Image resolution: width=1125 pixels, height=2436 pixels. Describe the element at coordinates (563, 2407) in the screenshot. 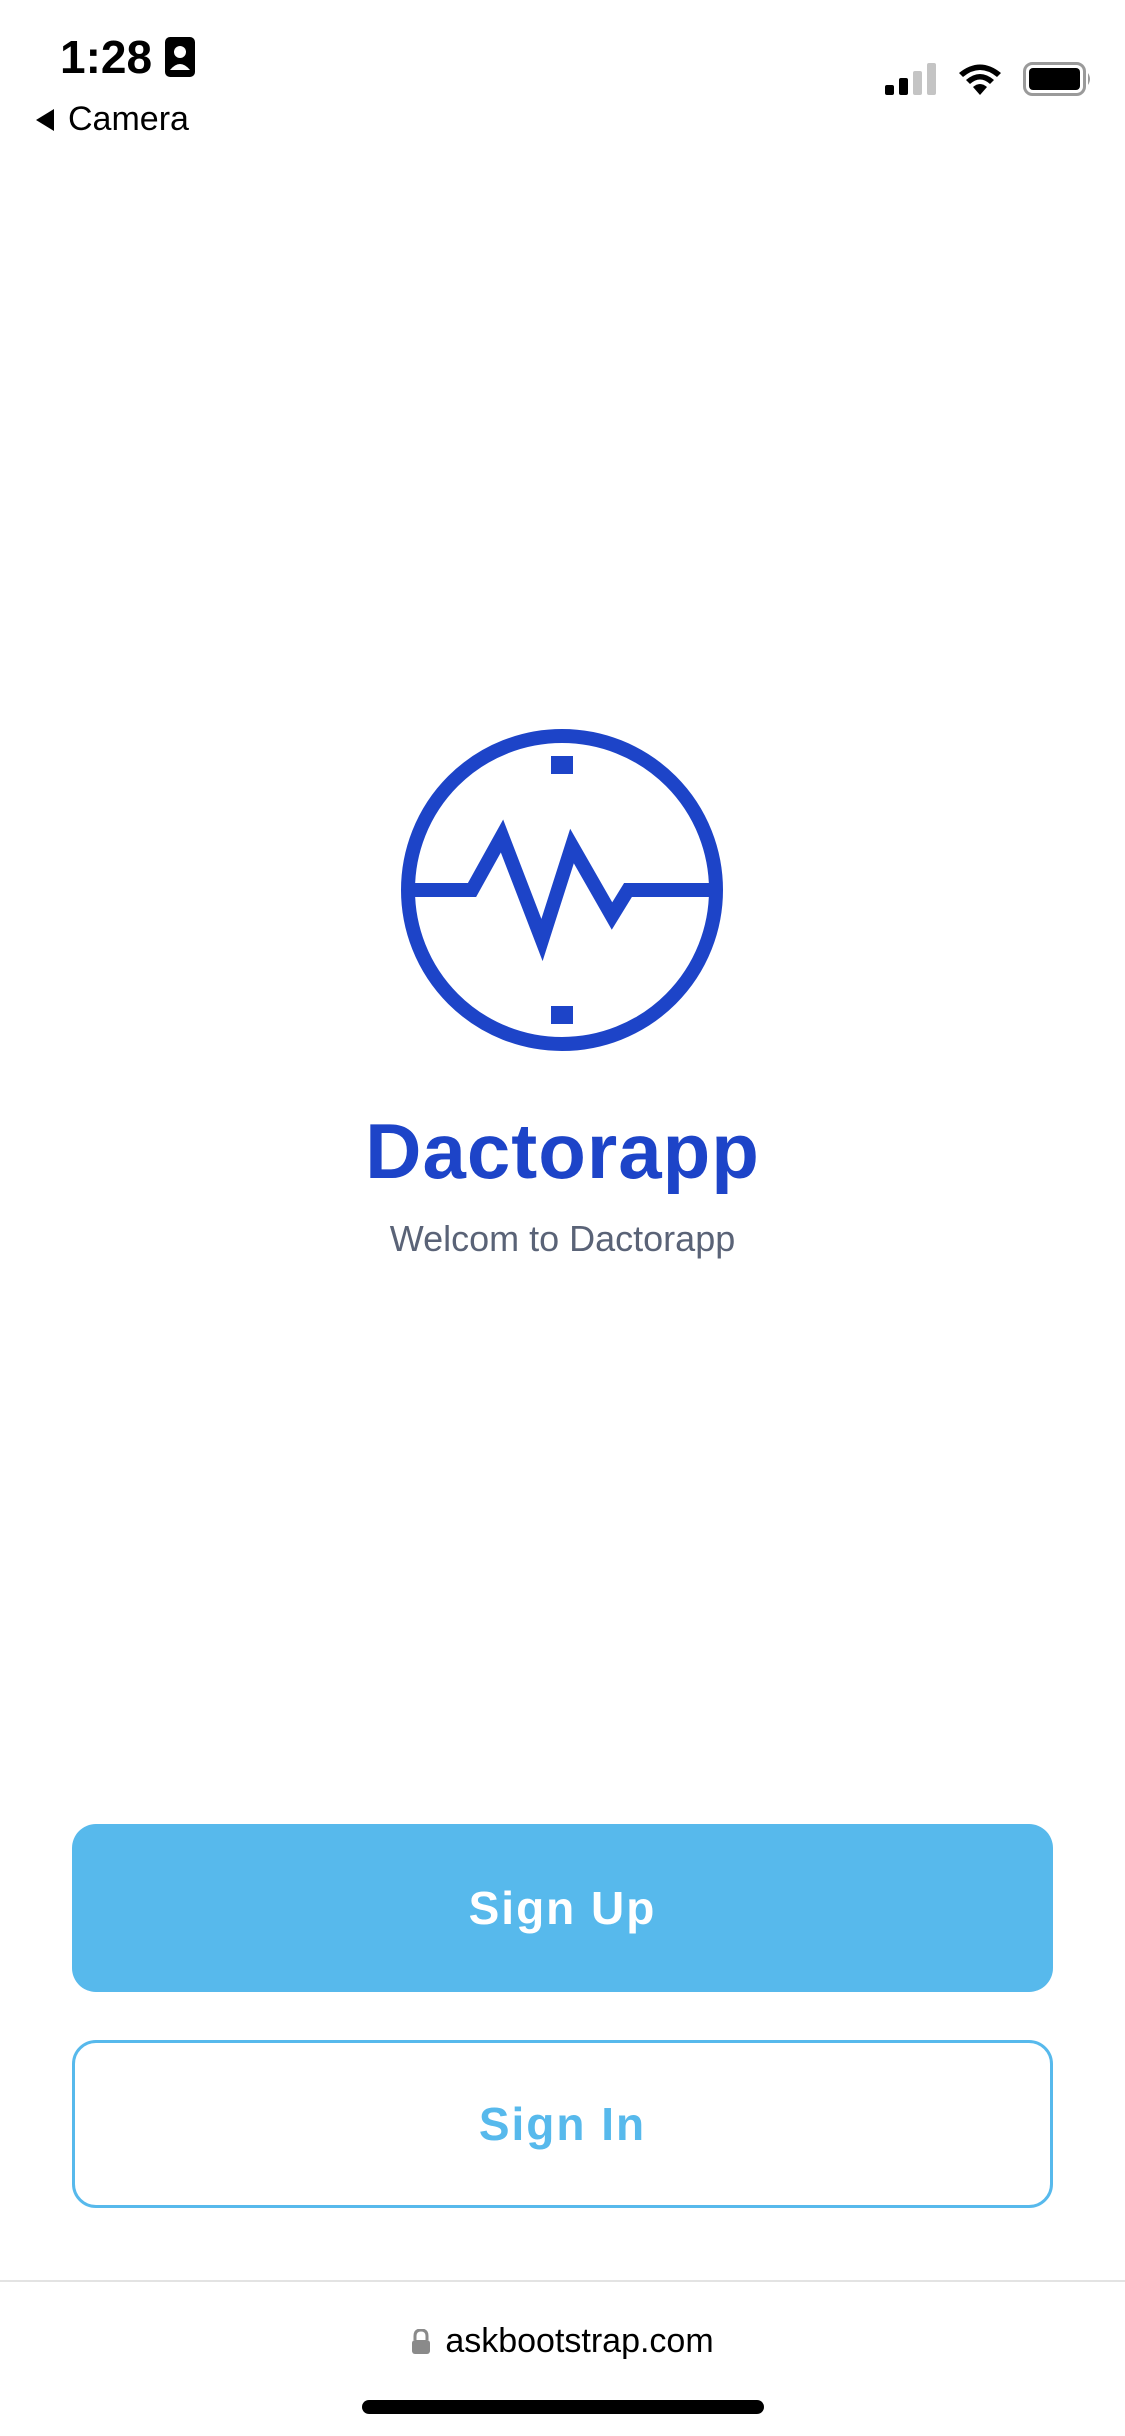

I see `home-indicator` at that location.